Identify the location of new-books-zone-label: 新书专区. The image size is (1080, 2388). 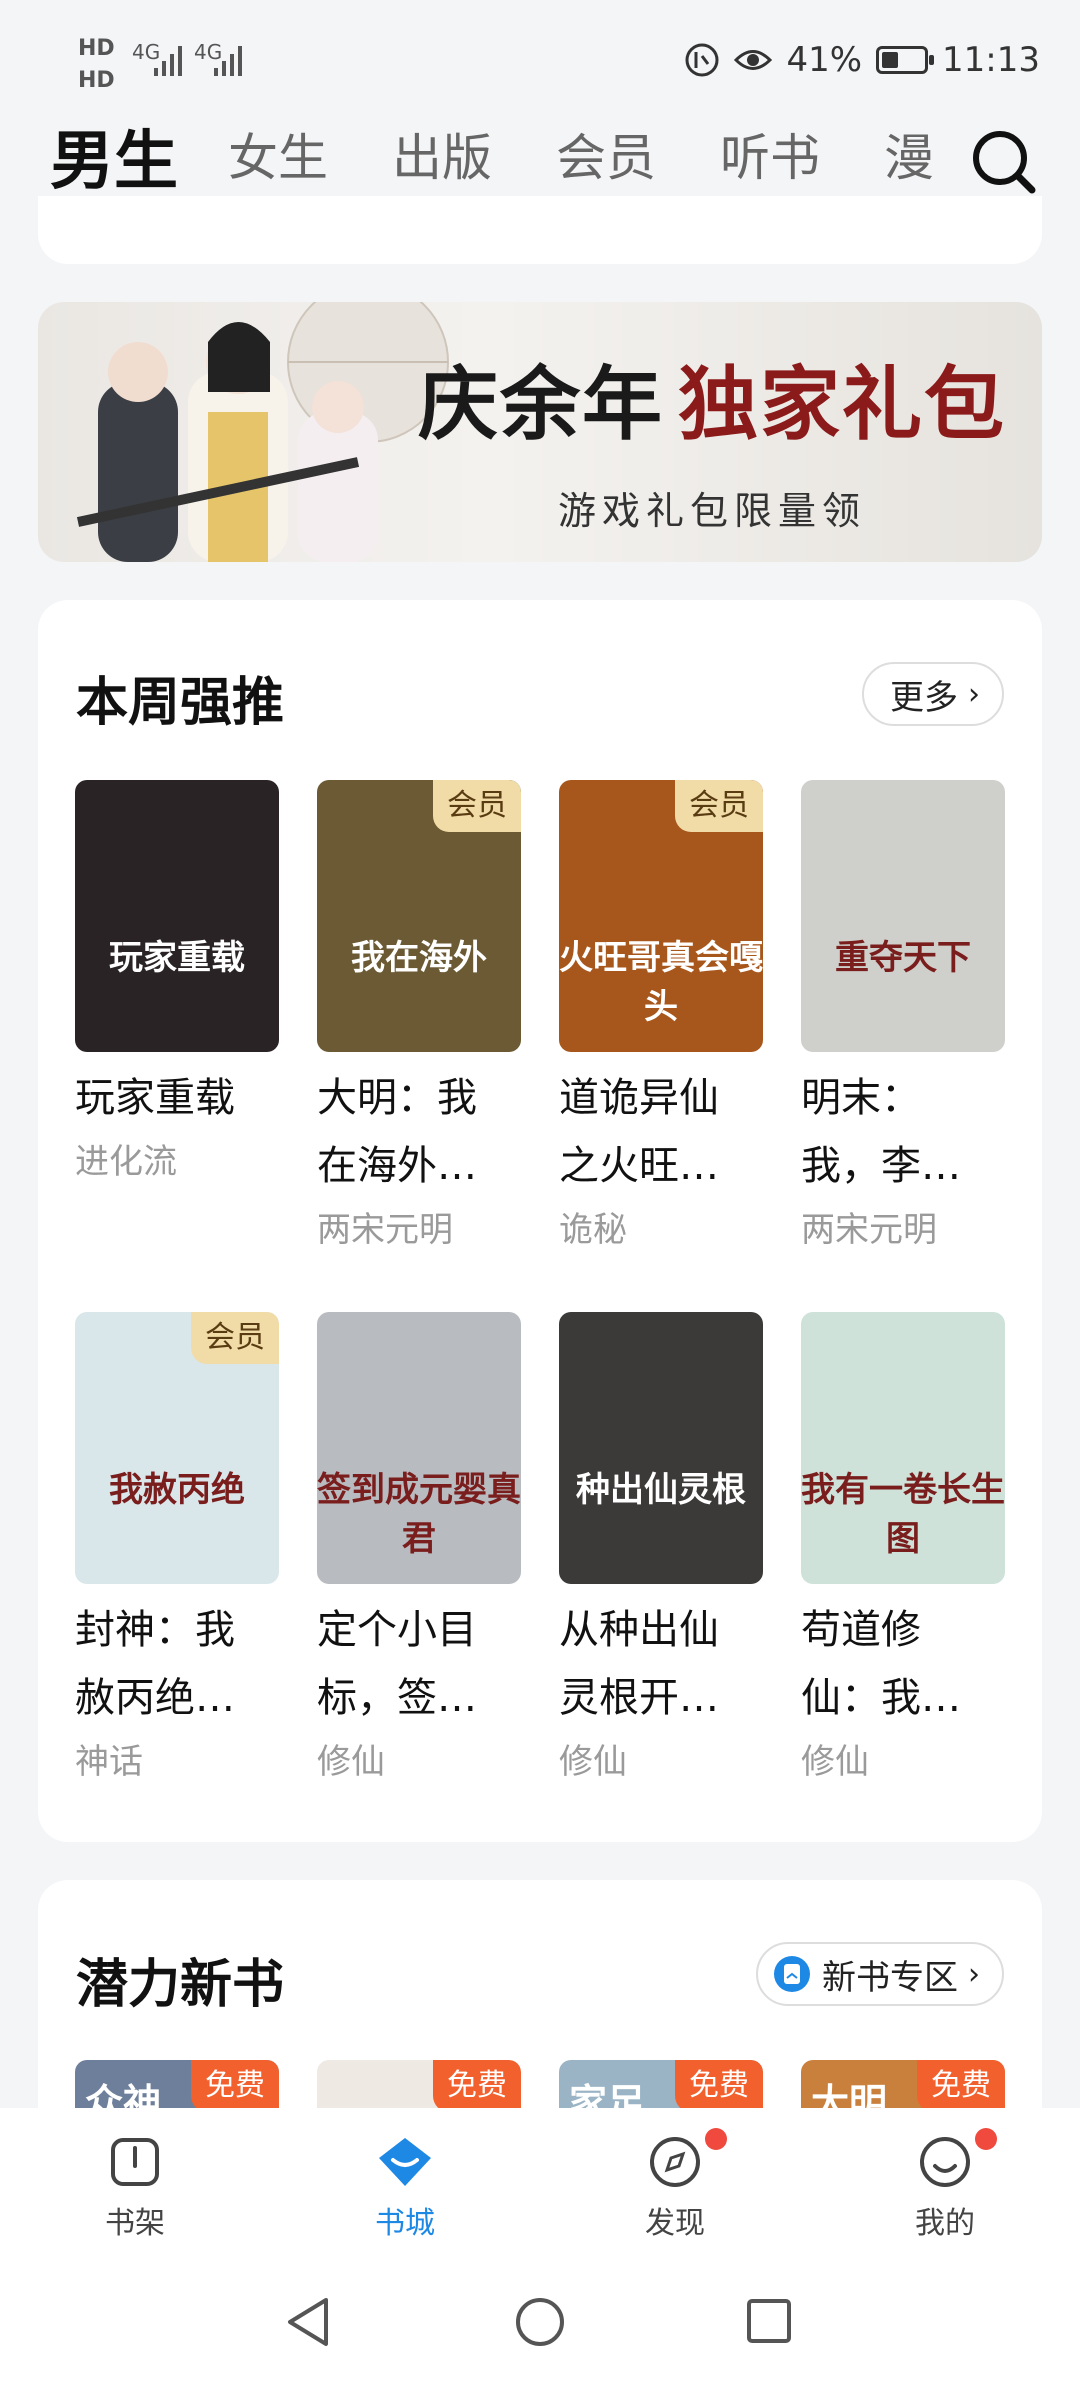
(890, 1977).